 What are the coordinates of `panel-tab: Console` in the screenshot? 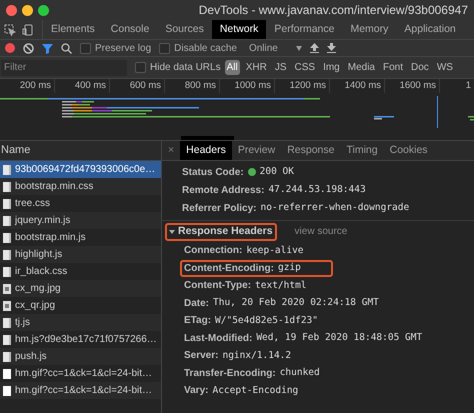 It's located at (130, 29).